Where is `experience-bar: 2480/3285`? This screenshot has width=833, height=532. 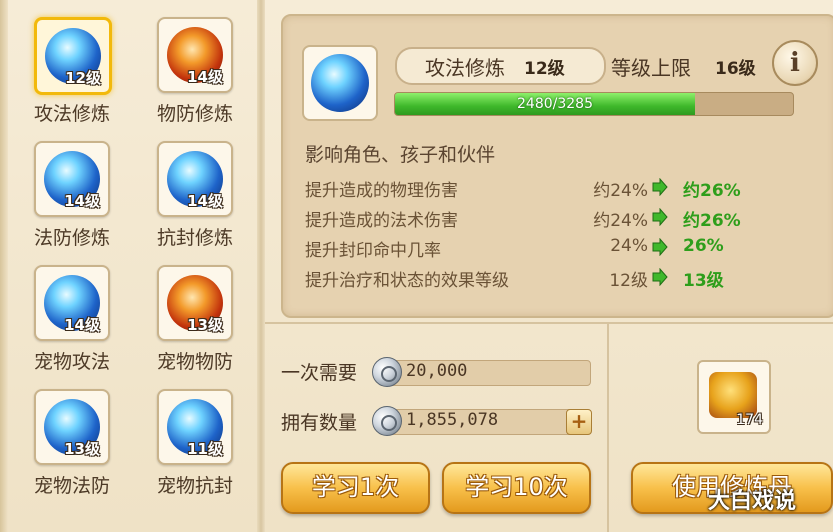 experience-bar: 2480/3285 is located at coordinates (594, 104).